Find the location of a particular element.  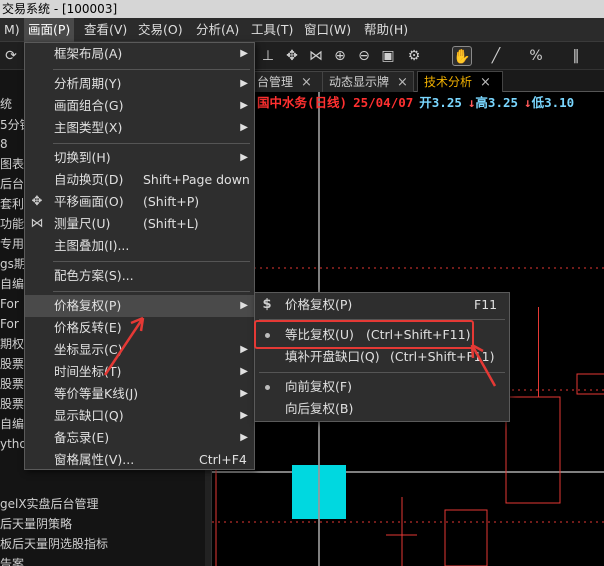

list-item: 功能 is located at coordinates (12, 224).